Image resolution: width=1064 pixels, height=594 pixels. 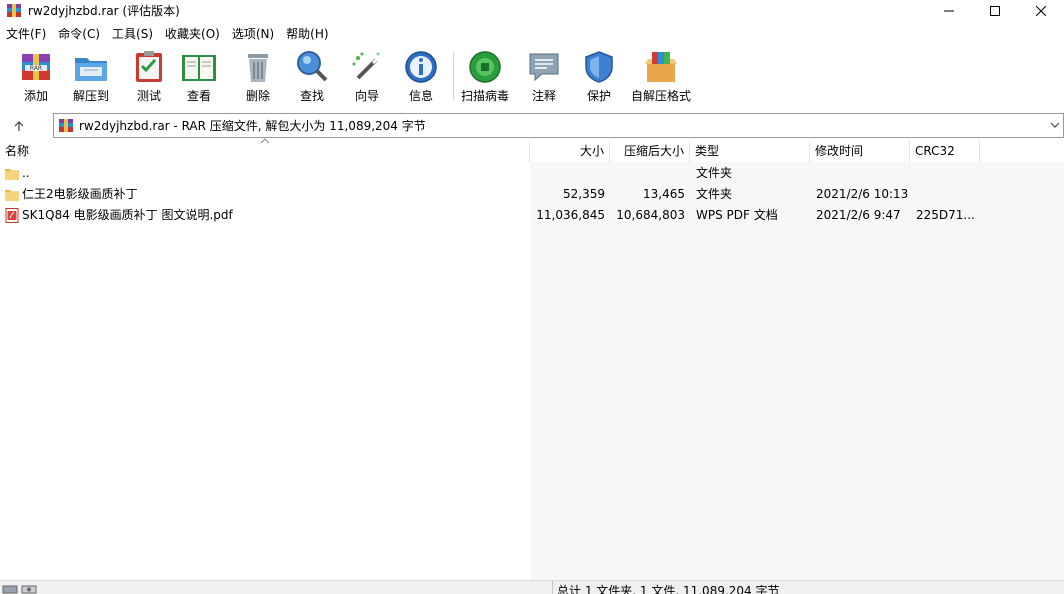 I want to click on protect-icon, so click(x=599, y=67).